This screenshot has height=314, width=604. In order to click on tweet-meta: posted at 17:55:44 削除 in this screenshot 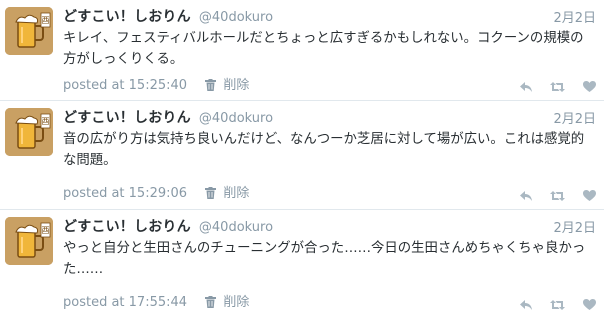, I will do `click(156, 301)`.